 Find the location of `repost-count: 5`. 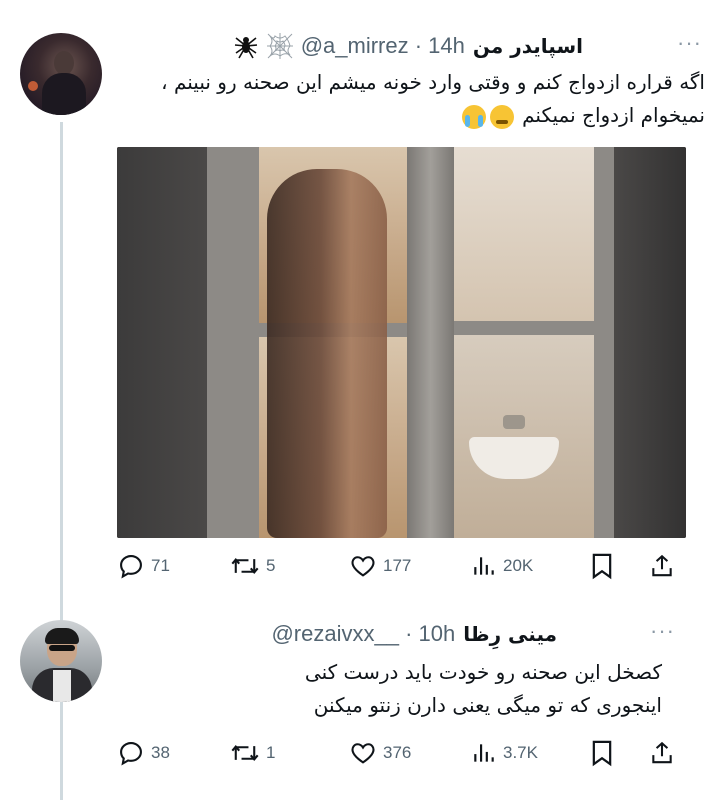

repost-count: 5 is located at coordinates (271, 565).